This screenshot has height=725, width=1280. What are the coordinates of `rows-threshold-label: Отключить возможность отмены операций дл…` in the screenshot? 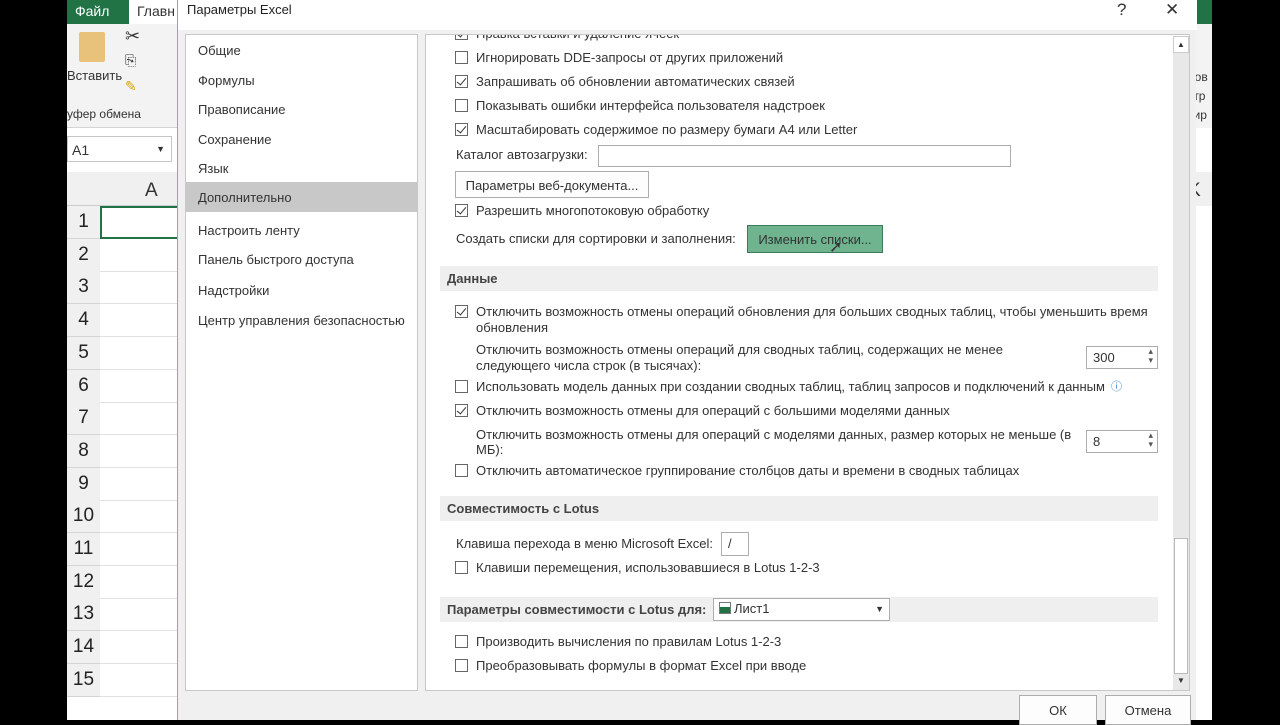 It's located at (739, 349).